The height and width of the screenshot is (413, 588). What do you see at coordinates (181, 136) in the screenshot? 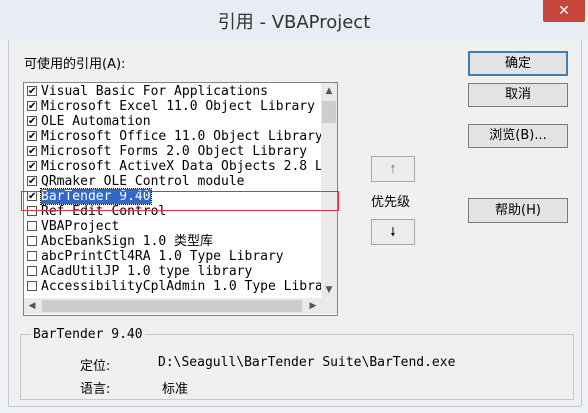
I see `reference-label: Microsoft Office 11.0 Object Library` at bounding box center [181, 136].